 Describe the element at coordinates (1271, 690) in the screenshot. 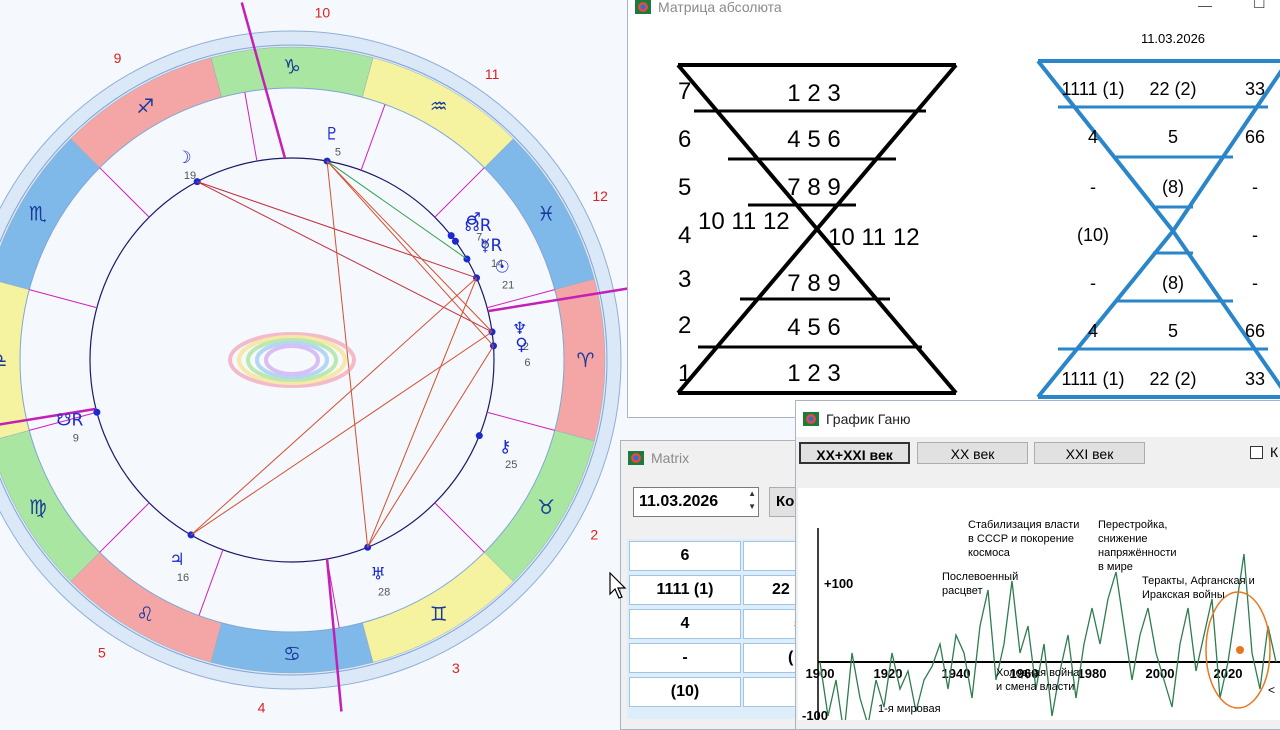

I see `arrow-text: <` at that location.